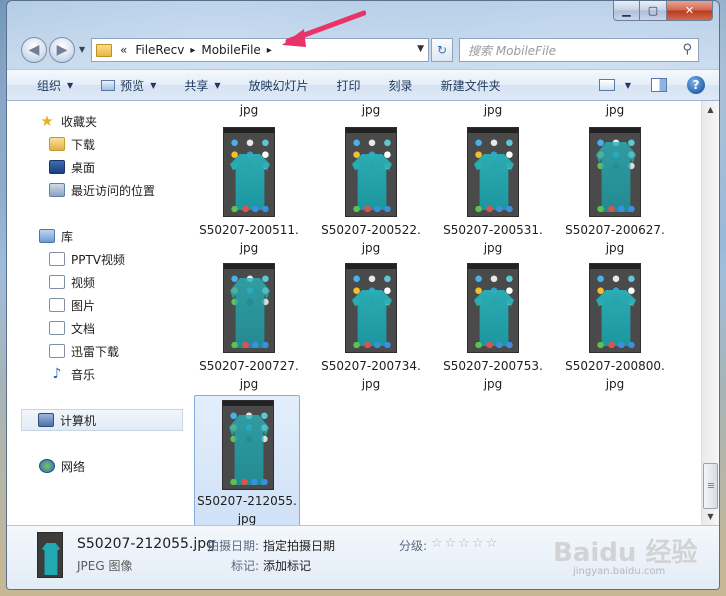 The image size is (726, 596). I want to click on forward-button: ▶, so click(62, 50).